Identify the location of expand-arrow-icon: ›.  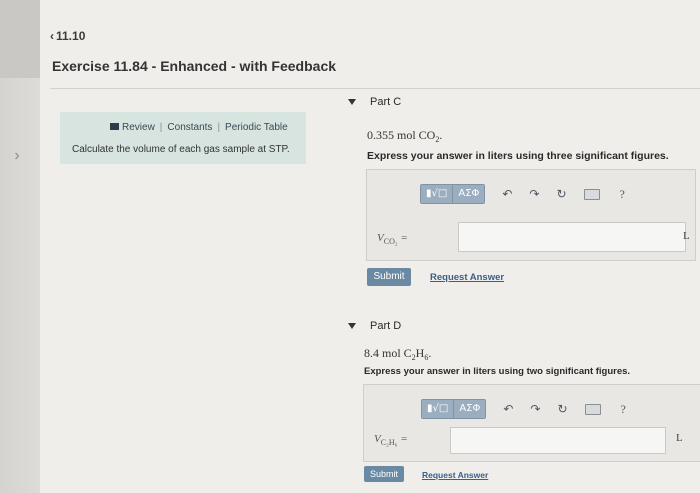
(17, 156).